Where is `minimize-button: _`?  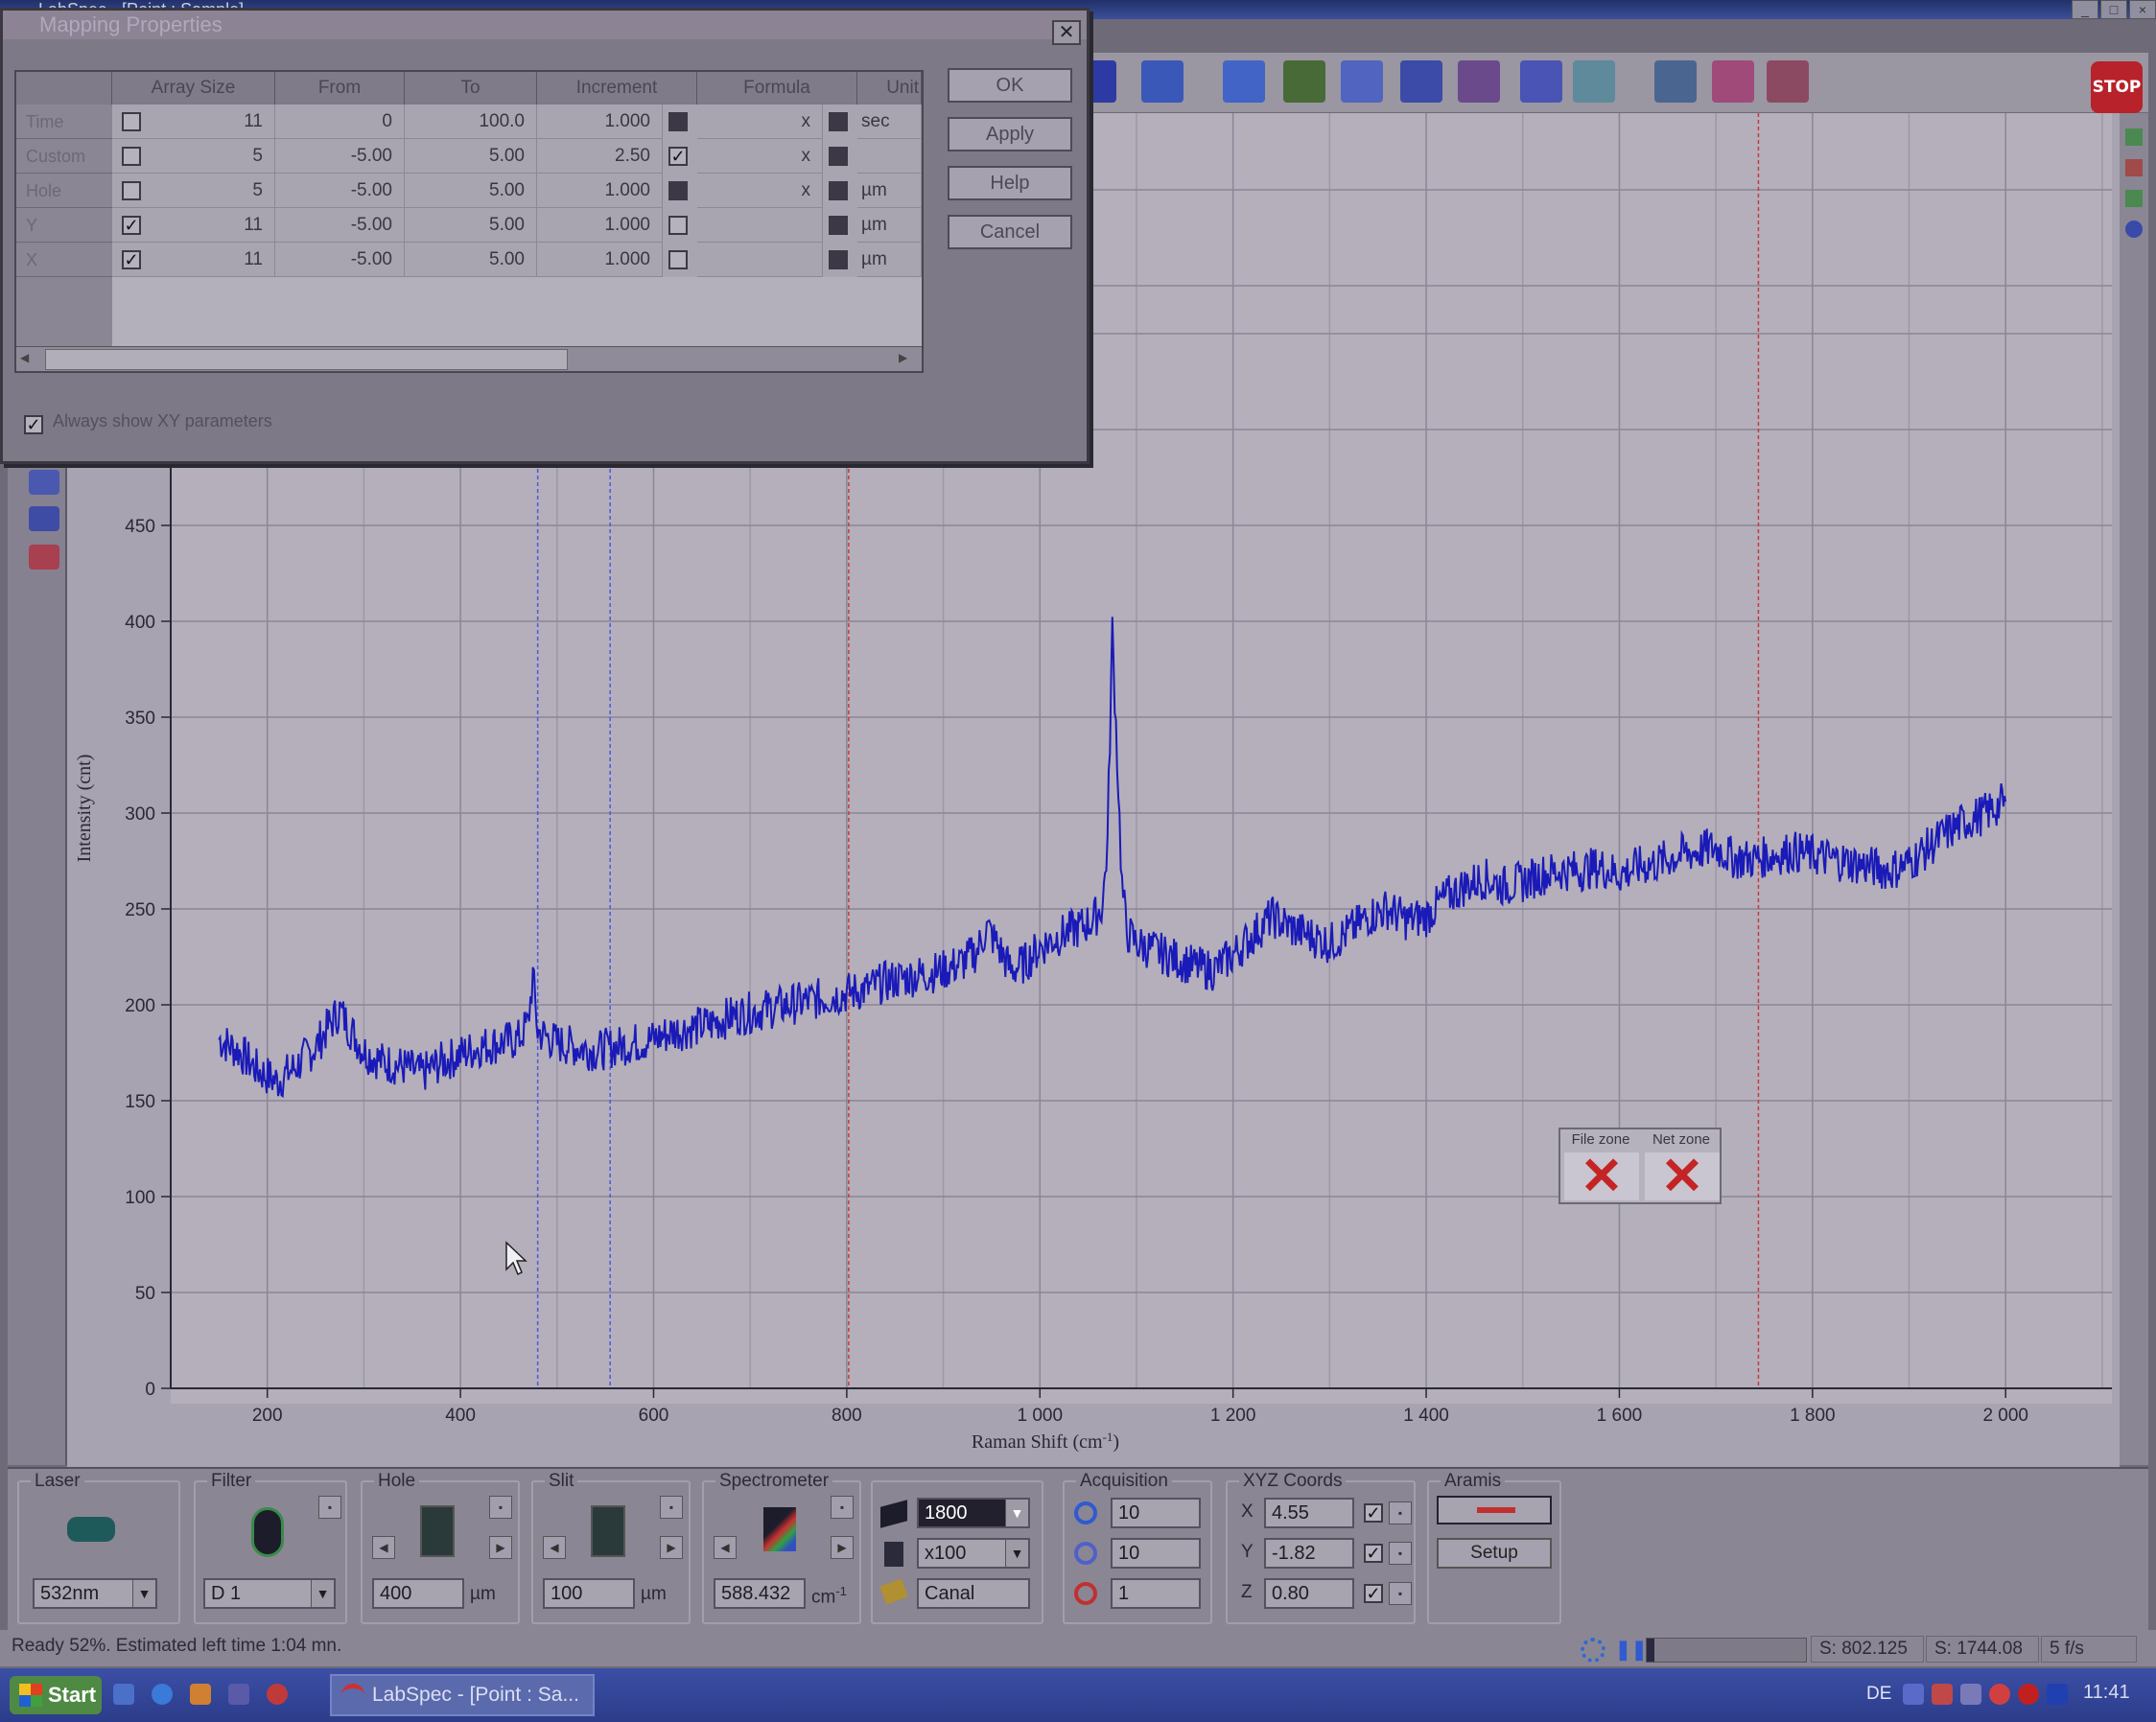 minimize-button: _ is located at coordinates (2085, 9).